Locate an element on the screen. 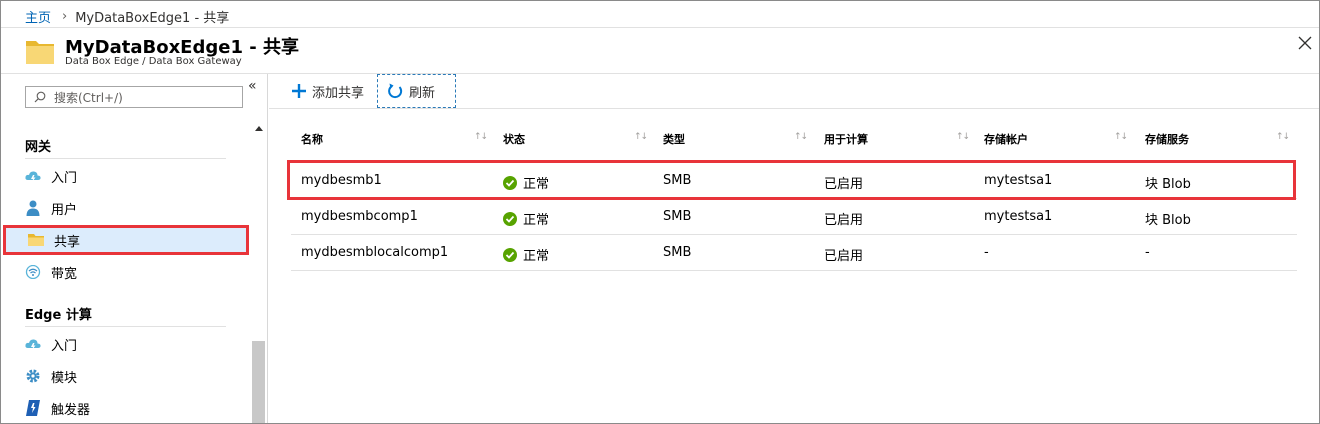 This screenshot has width=1320, height=424. plus-icon is located at coordinates (299, 91).